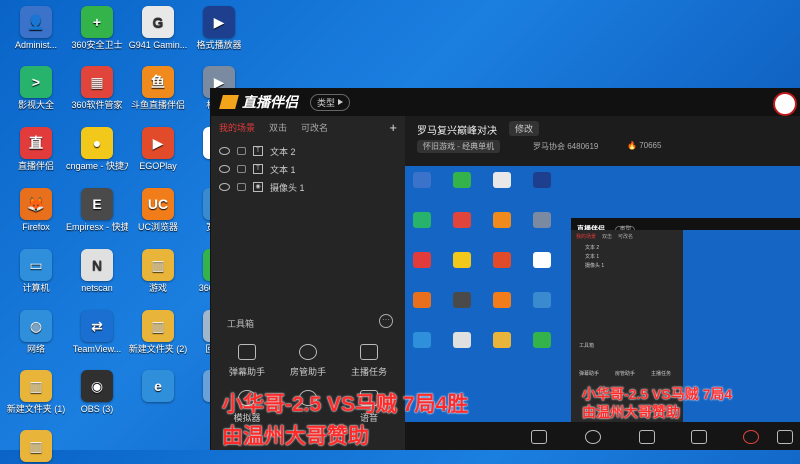  What do you see at coordinates (308, 187) in the screenshot?
I see `source-item: ◉ 摄像头 1` at bounding box center [308, 187].